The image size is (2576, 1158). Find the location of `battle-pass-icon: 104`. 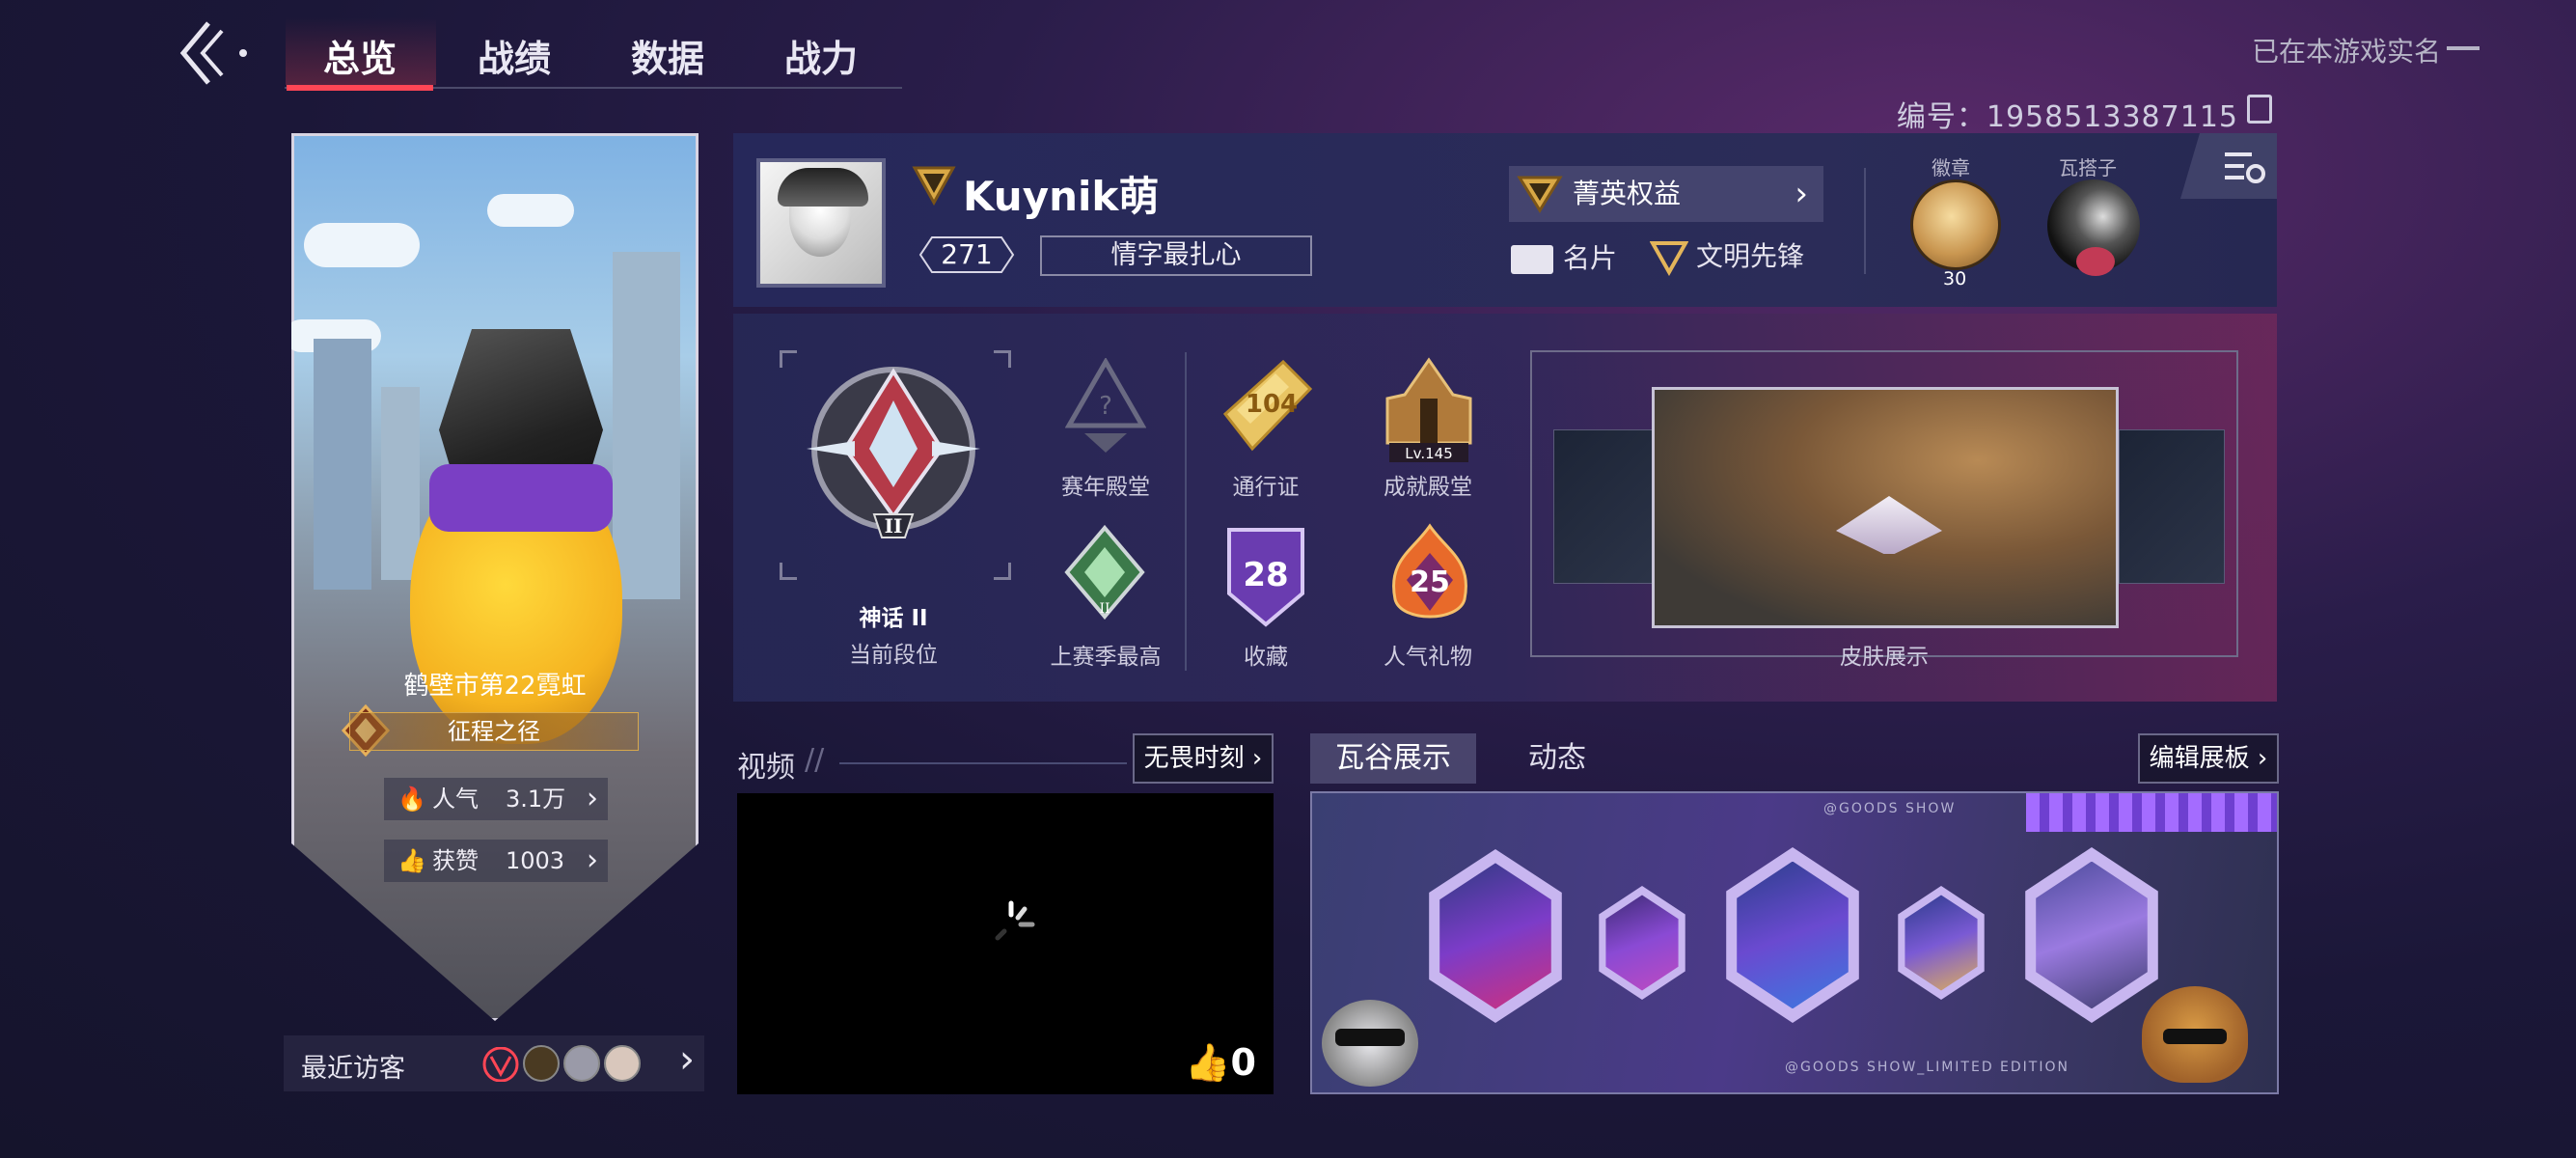

battle-pass-icon: 104 is located at coordinates (1267, 406).